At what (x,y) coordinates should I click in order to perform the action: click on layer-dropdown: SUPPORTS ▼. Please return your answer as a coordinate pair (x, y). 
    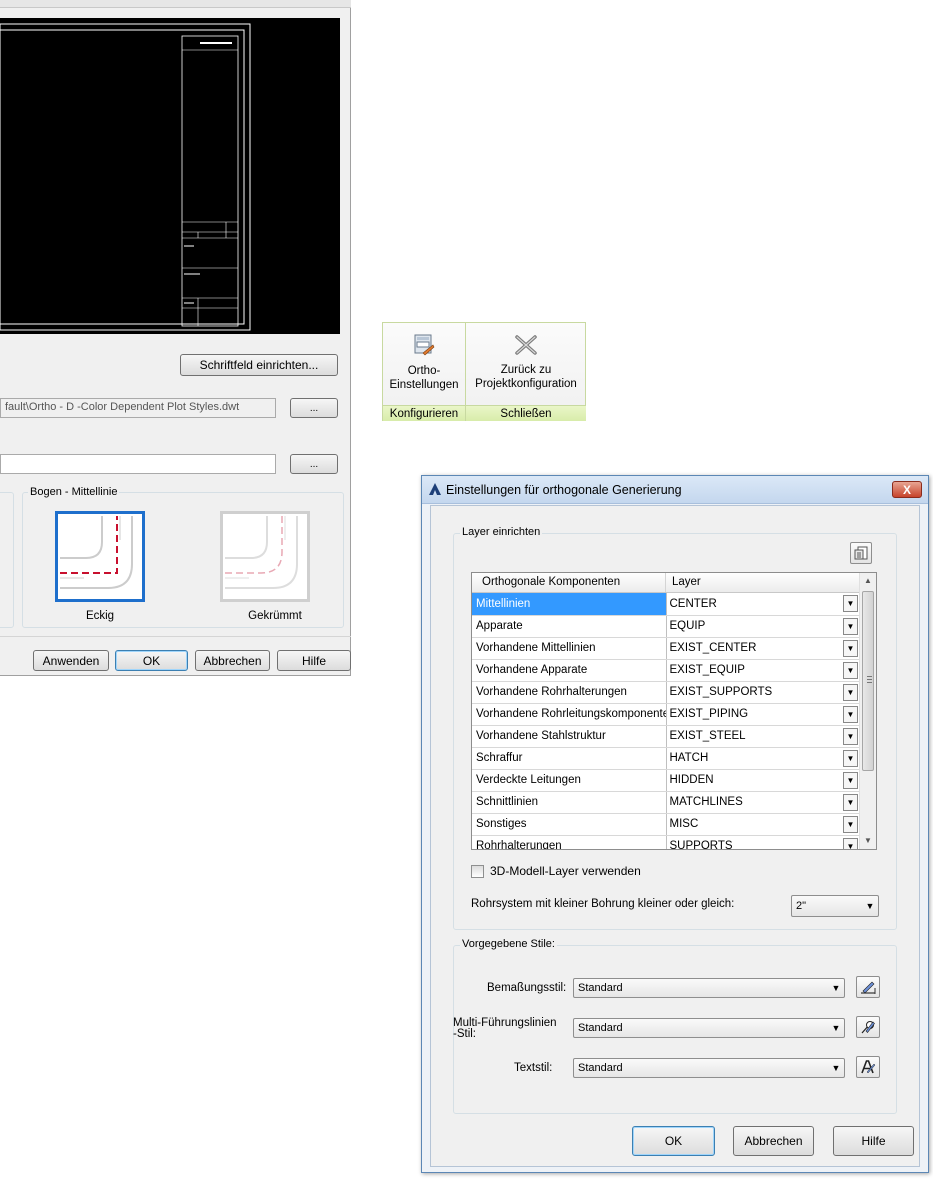
    Looking at the image, I should click on (763, 842).